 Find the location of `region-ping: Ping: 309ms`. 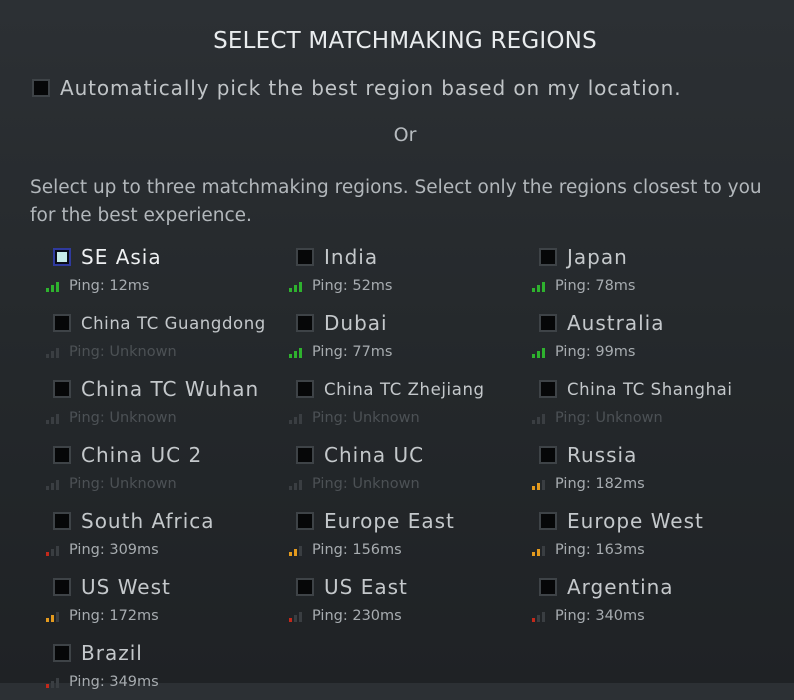

region-ping: Ping: 309ms is located at coordinates (169, 550).